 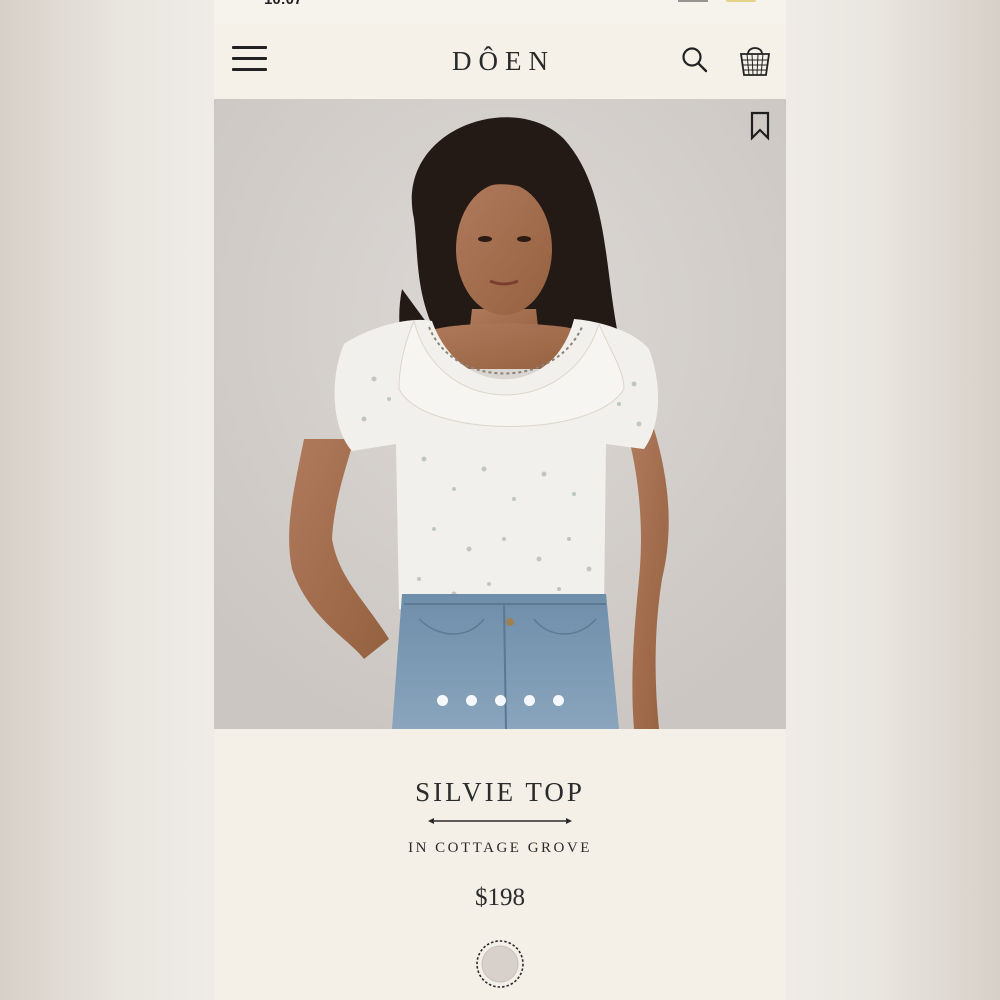 I want to click on print-swatch-icon, so click(x=500, y=964).